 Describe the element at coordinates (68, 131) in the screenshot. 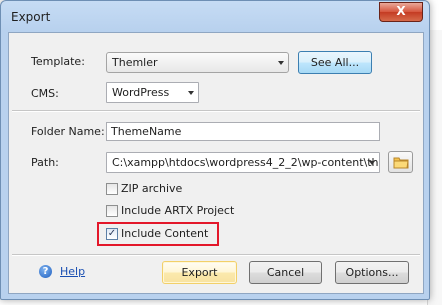

I see `folder-name-label: Folder Name:` at that location.